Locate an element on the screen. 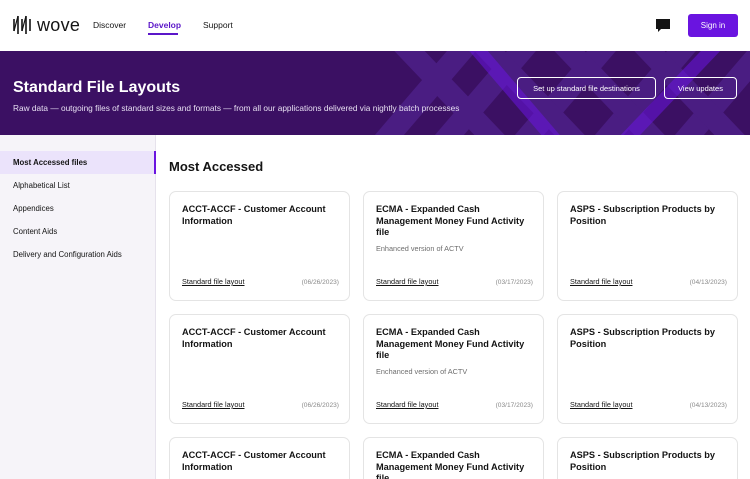 The width and height of the screenshot is (750, 479). sidebar-item-delivery-config-aids: Delivery and Configuration Aids is located at coordinates (78, 254).